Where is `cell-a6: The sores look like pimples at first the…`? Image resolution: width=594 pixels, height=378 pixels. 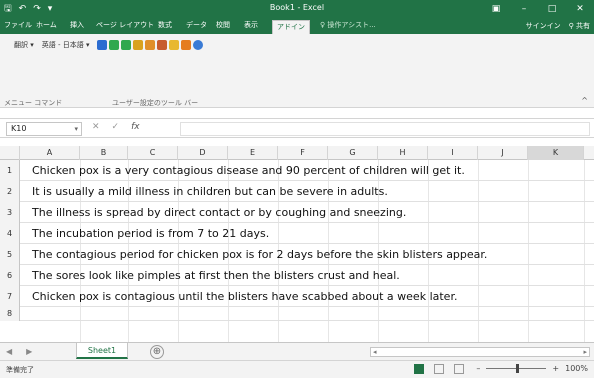
cell-a6: The sores look like pimples at first the… is located at coordinates (216, 275).